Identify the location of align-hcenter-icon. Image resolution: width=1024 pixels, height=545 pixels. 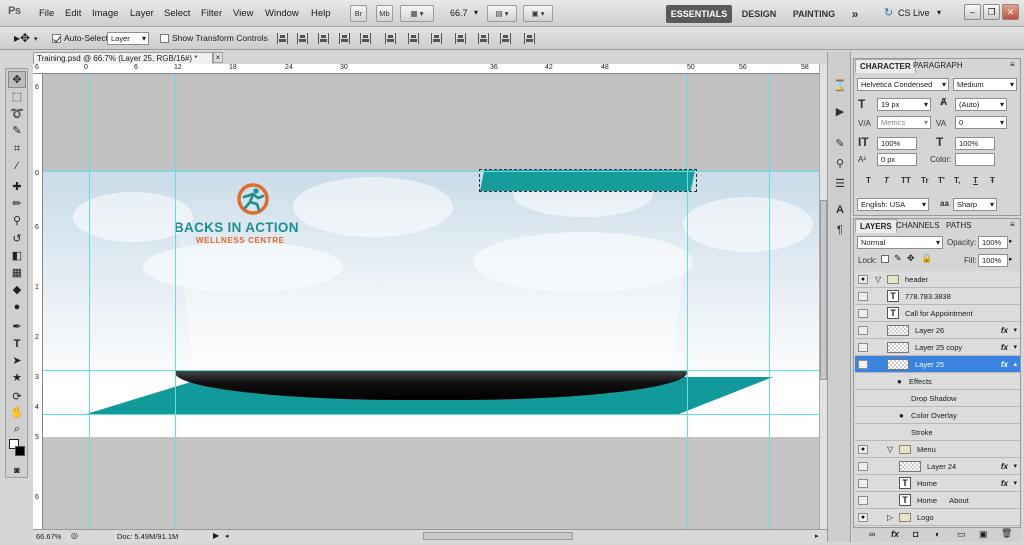
(365, 38).